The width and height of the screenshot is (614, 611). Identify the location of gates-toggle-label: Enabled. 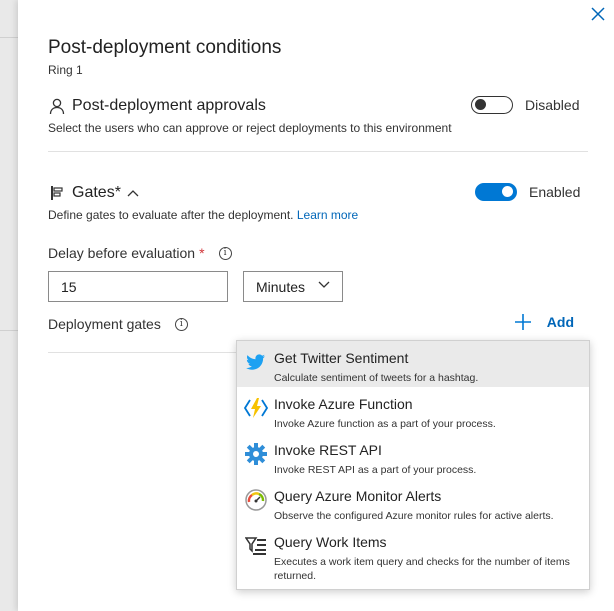
(555, 192).